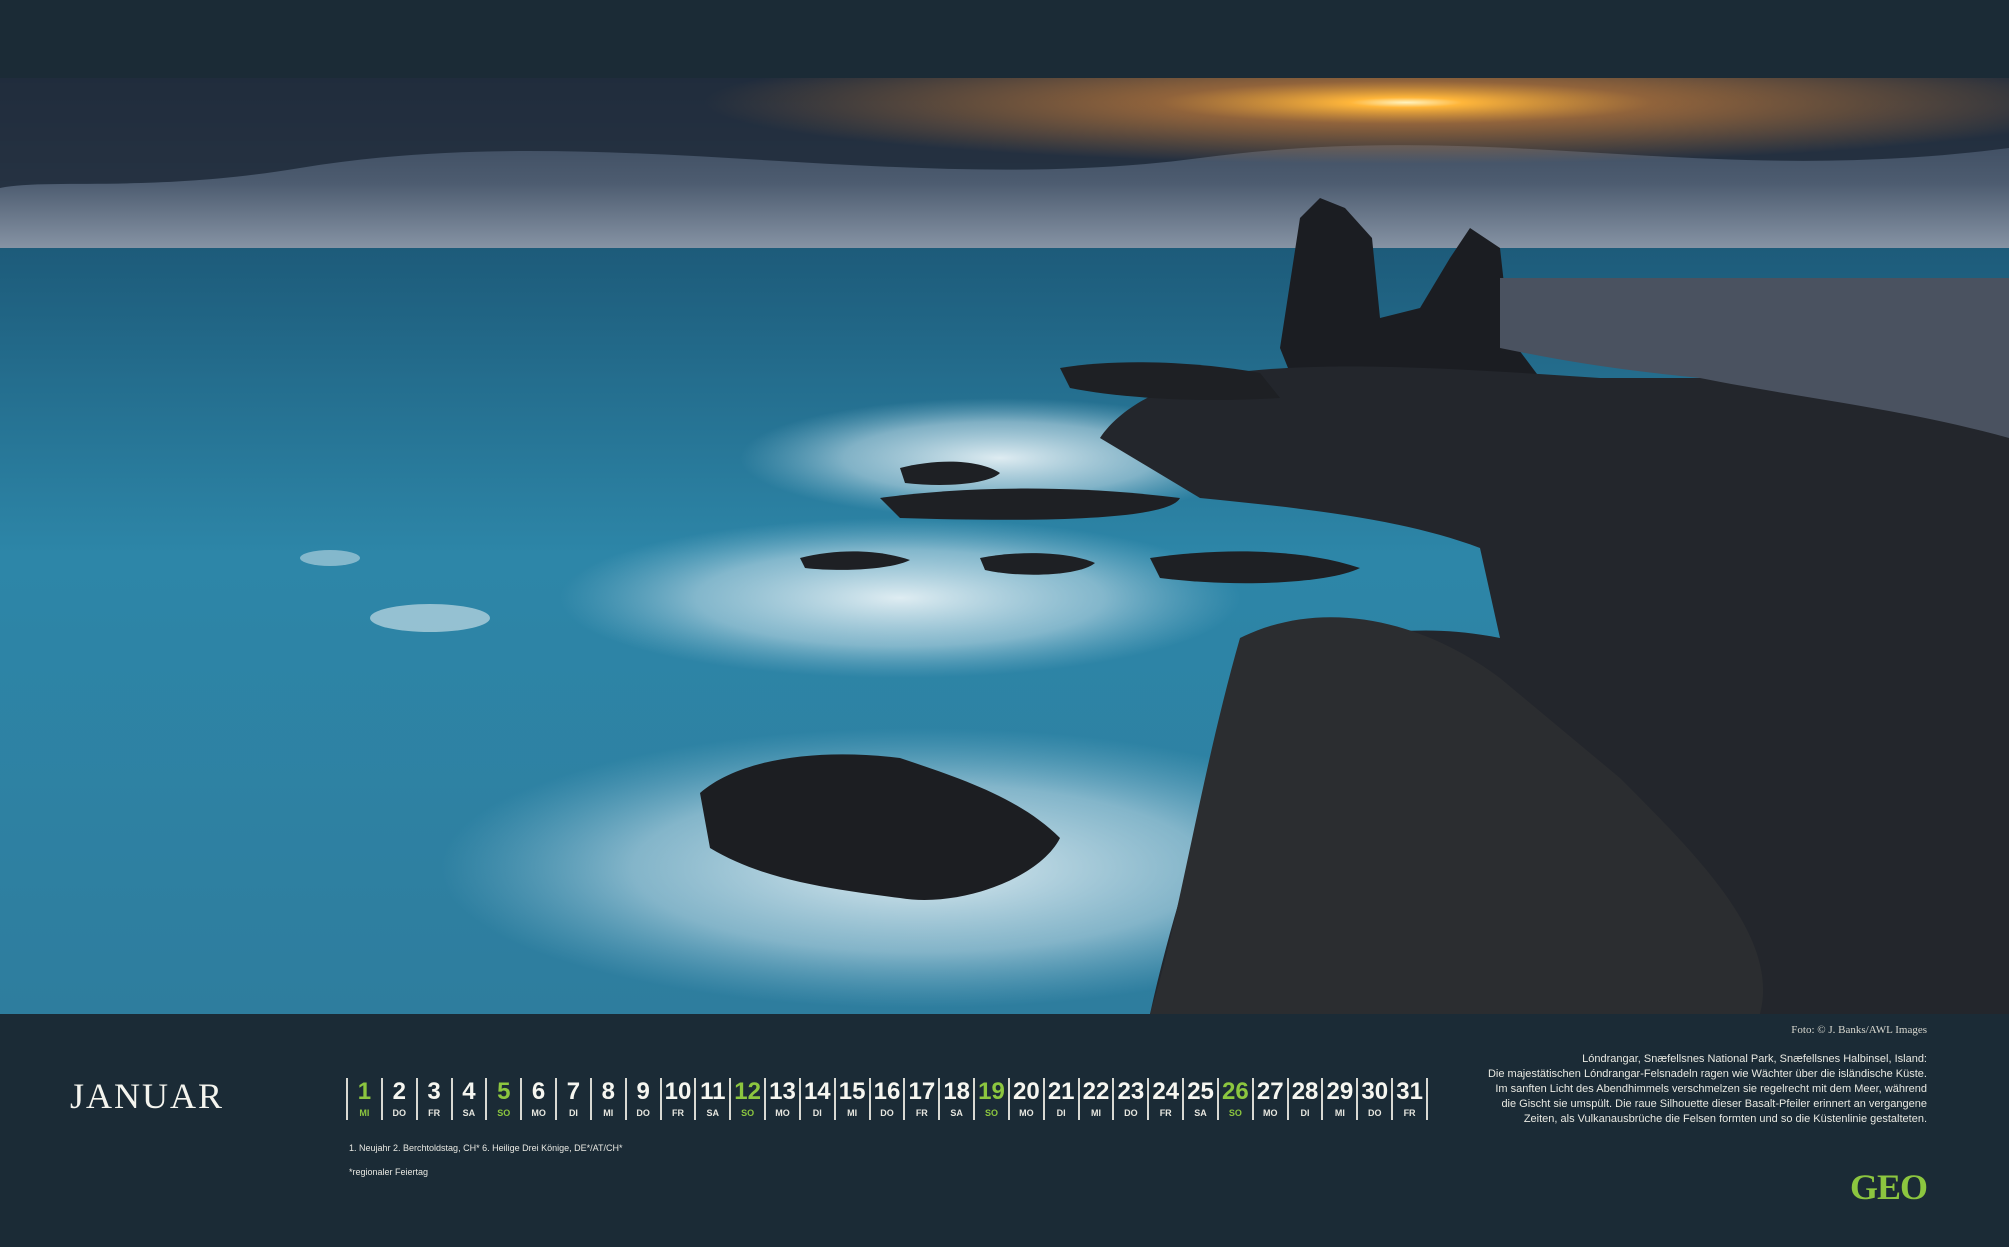 Image resolution: width=2009 pixels, height=1247 pixels. I want to click on calendar-day: 25 SA, so click(1199, 1099).